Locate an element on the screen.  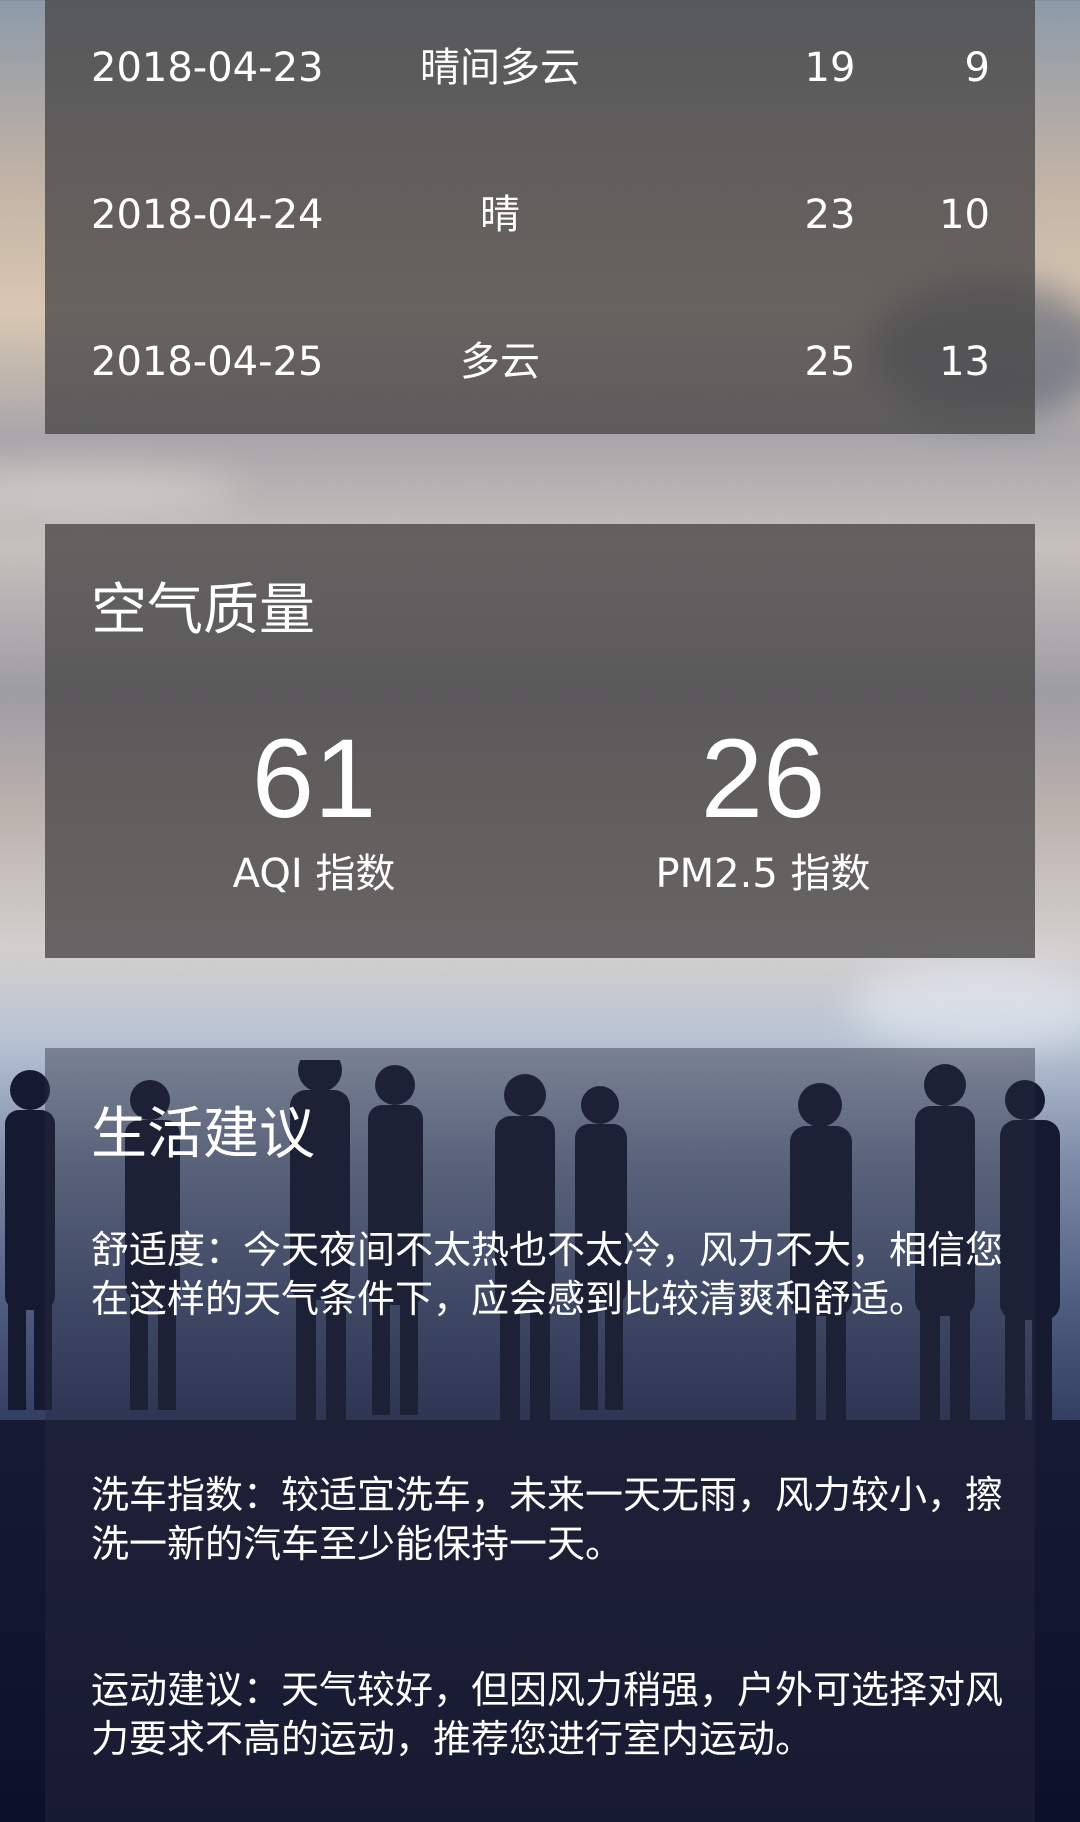
forecast-condition: 多云 is located at coordinates (500, 362).